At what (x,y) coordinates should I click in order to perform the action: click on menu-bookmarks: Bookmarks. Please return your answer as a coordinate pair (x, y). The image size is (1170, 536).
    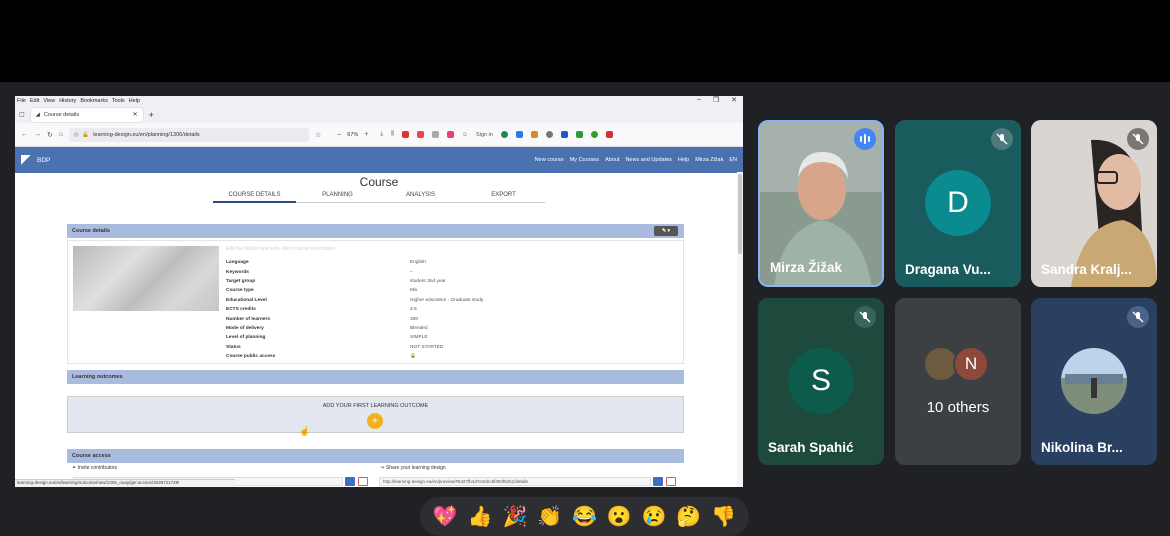
    Looking at the image, I should click on (94, 101).